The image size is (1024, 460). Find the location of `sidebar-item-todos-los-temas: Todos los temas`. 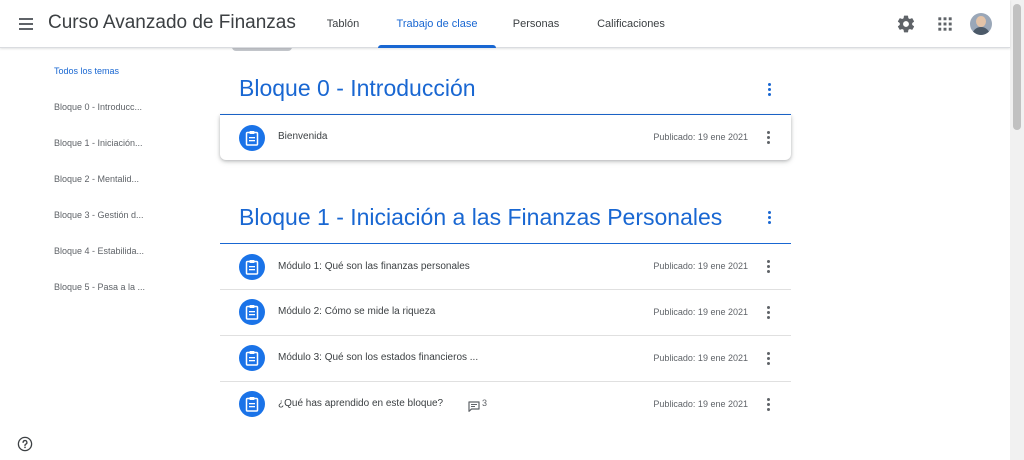

sidebar-item-todos-los-temas: Todos los temas is located at coordinates (86, 71).